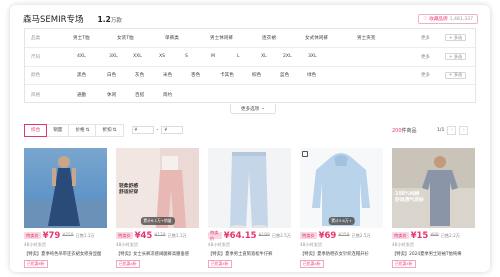 The width and height of the screenshot is (500, 277). Describe the element at coordinates (129, 189) in the screenshot. I see `image-caption: 轻柔舒感 舒适好穿` at that location.